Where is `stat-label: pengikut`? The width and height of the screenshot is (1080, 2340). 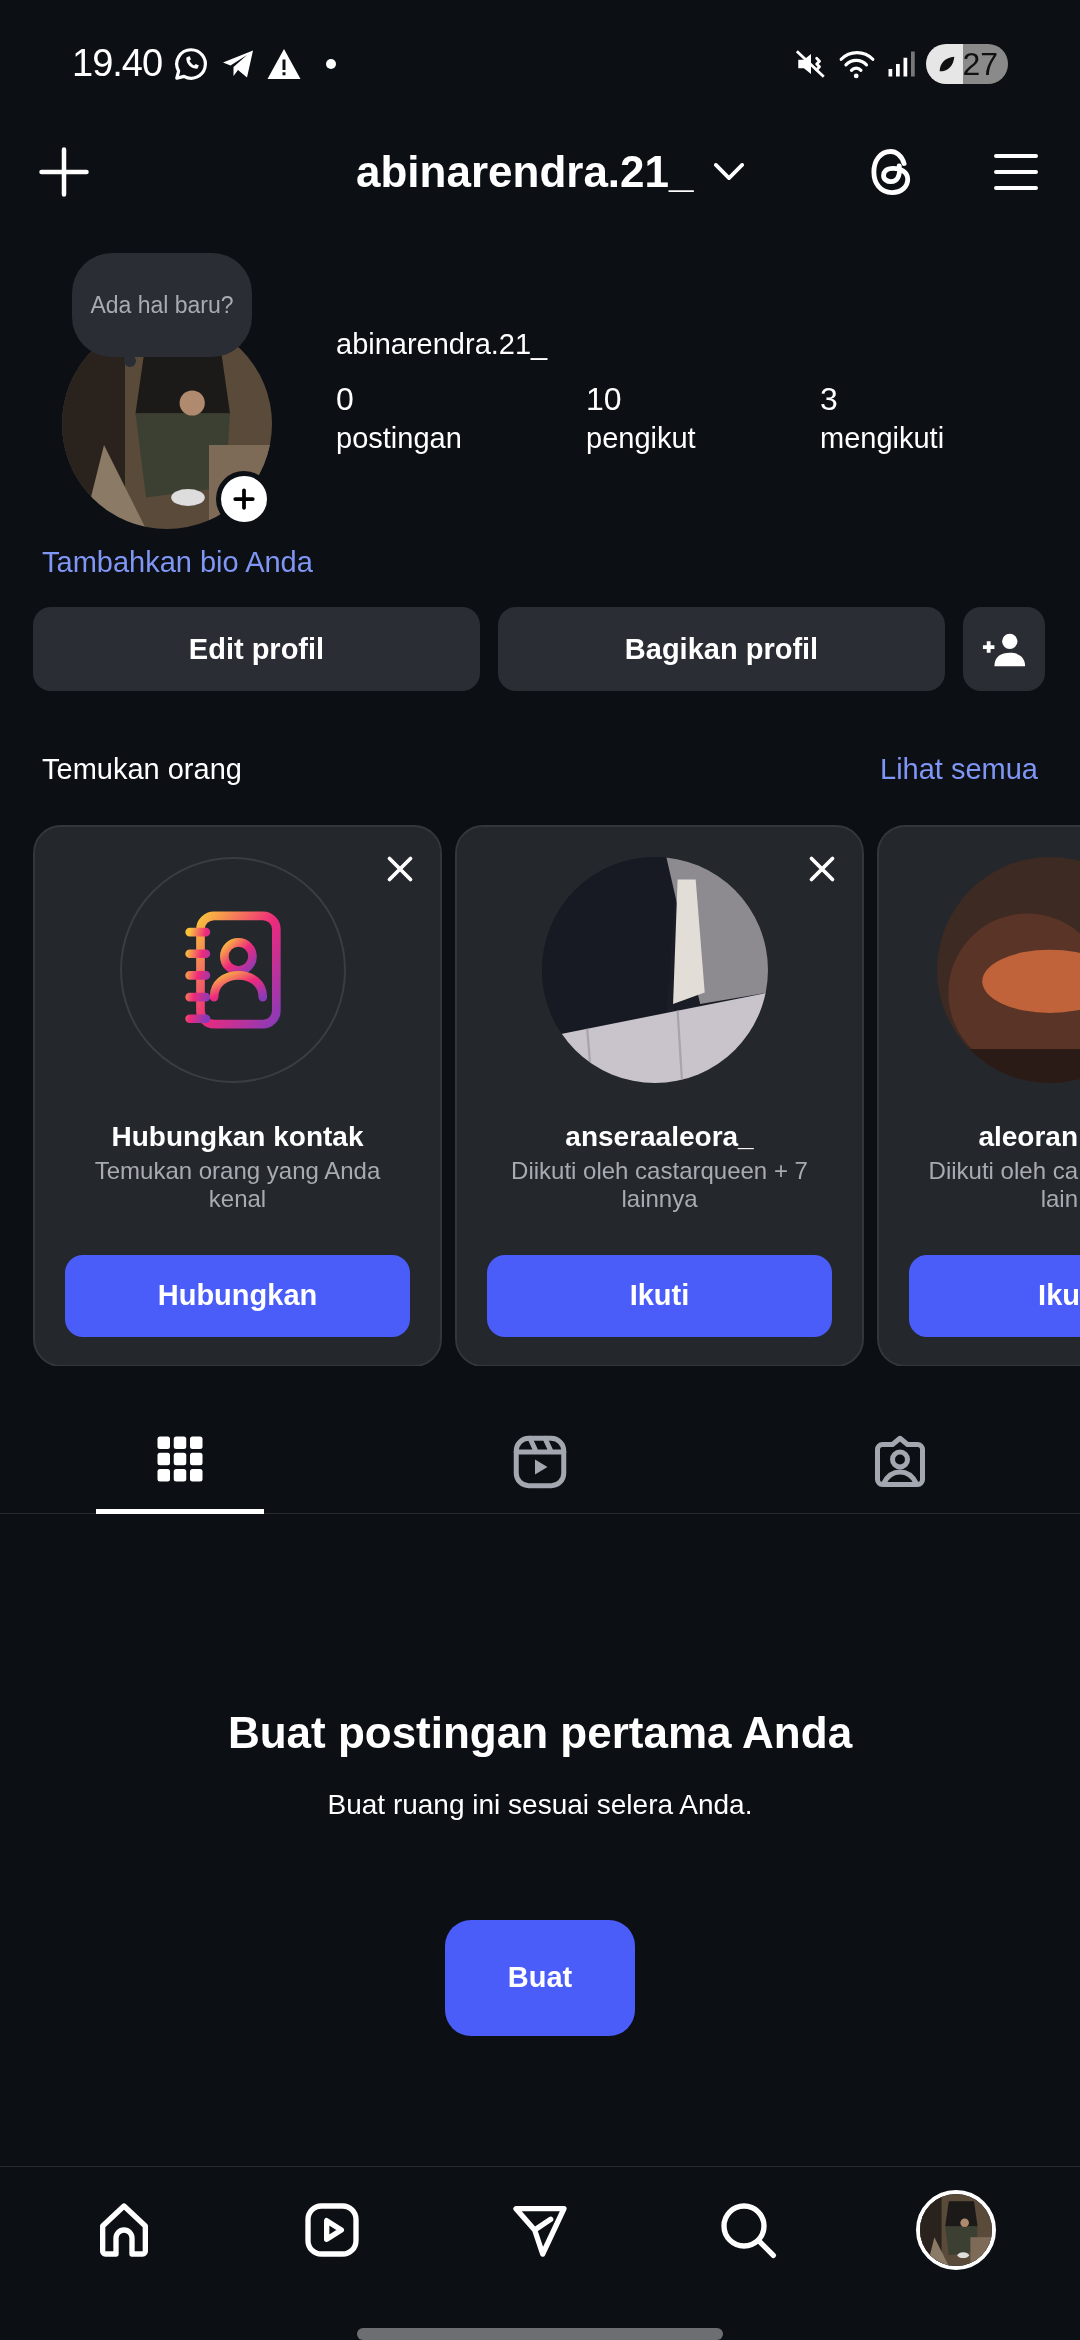
stat-label: pengikut is located at coordinates (641, 439).